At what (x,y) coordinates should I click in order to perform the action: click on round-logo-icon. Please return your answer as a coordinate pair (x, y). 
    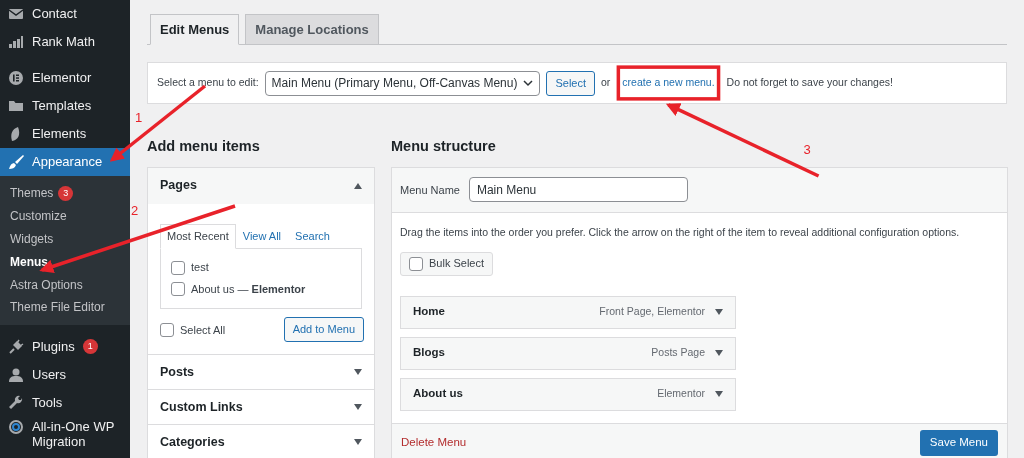
    Looking at the image, I should click on (16, 78).